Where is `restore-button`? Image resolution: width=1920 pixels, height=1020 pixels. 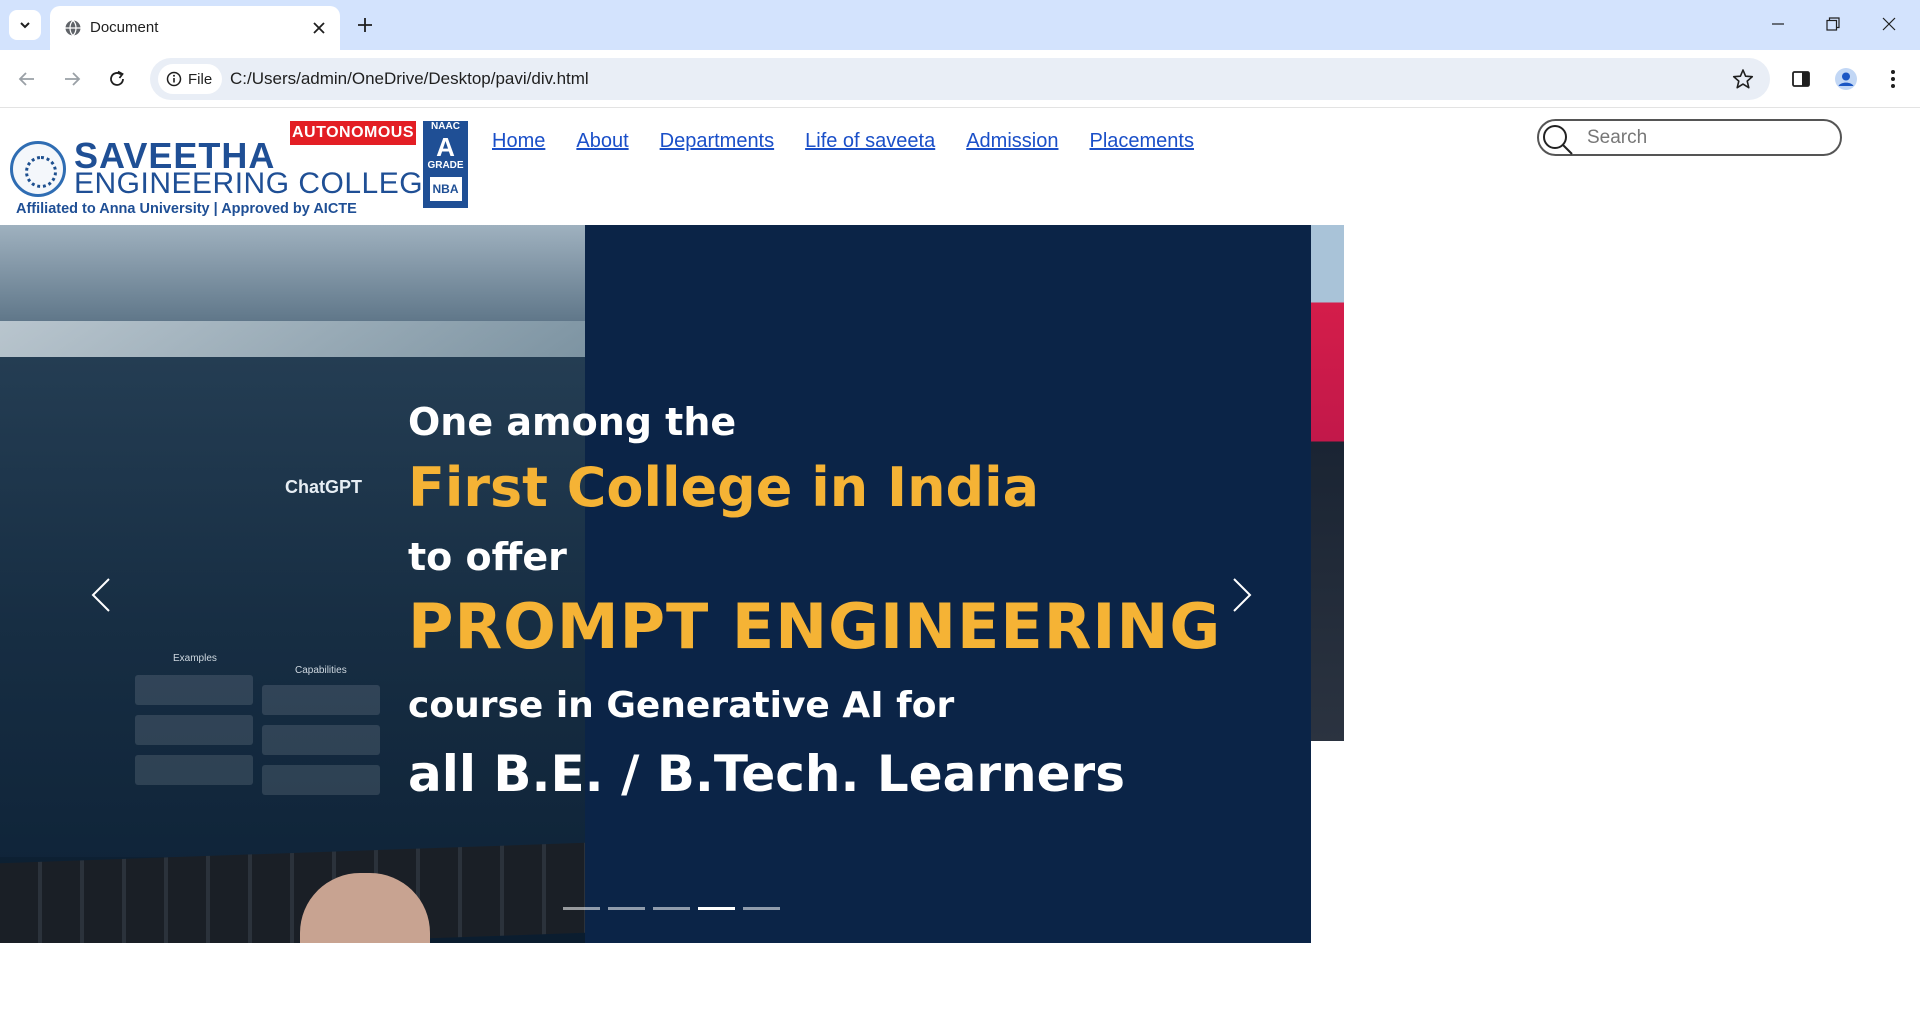
restore-button is located at coordinates (1833, 24).